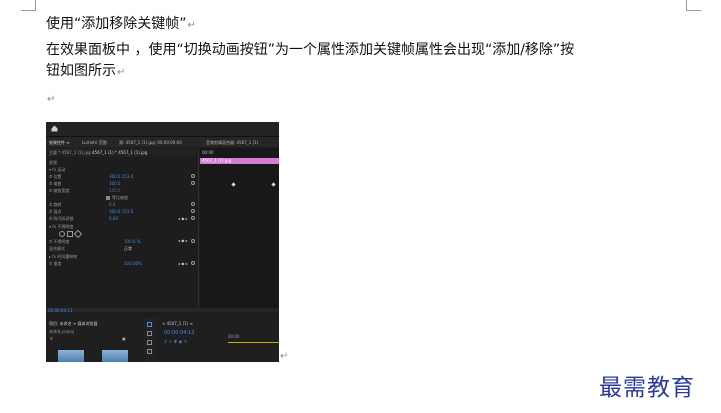  I want to click on folder-icon: ▣, so click(124, 338).